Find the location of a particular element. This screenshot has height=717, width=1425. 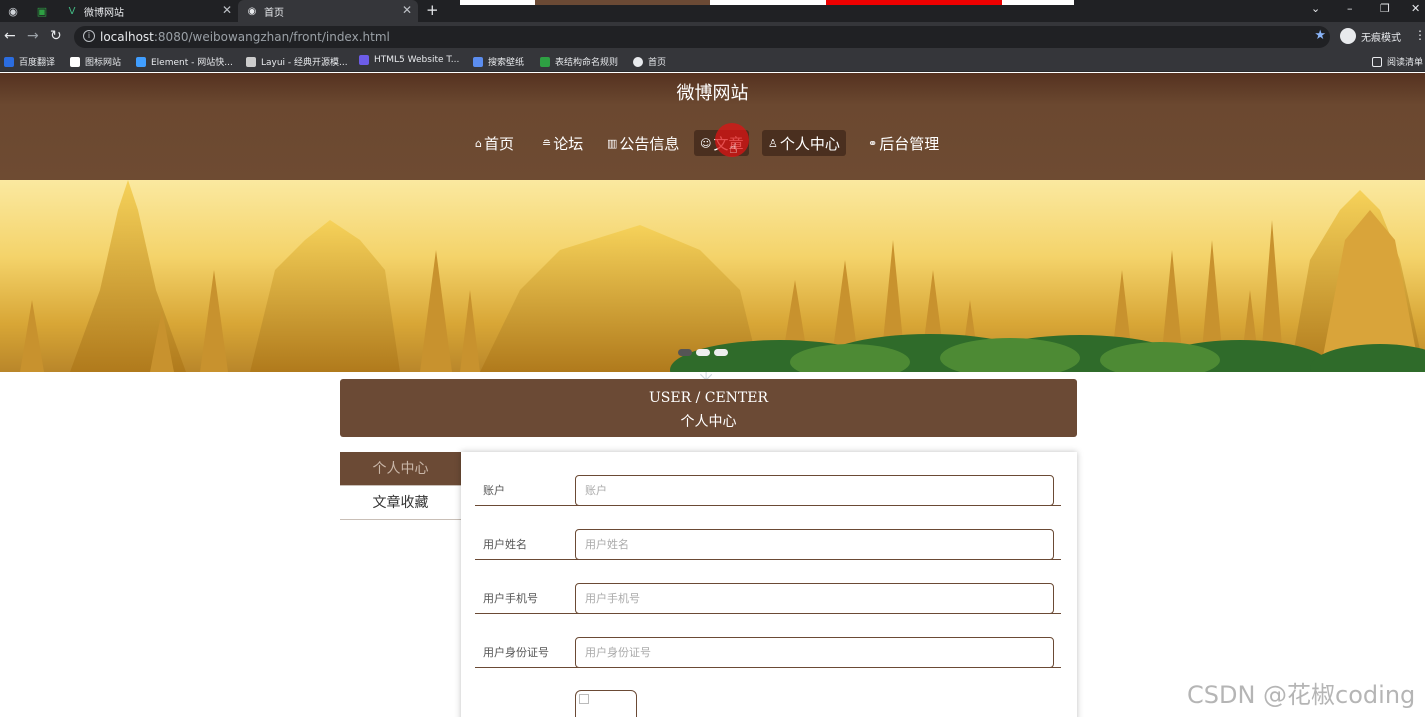

user-side-menu: 个人中心 文章收藏 is located at coordinates (400, 486).